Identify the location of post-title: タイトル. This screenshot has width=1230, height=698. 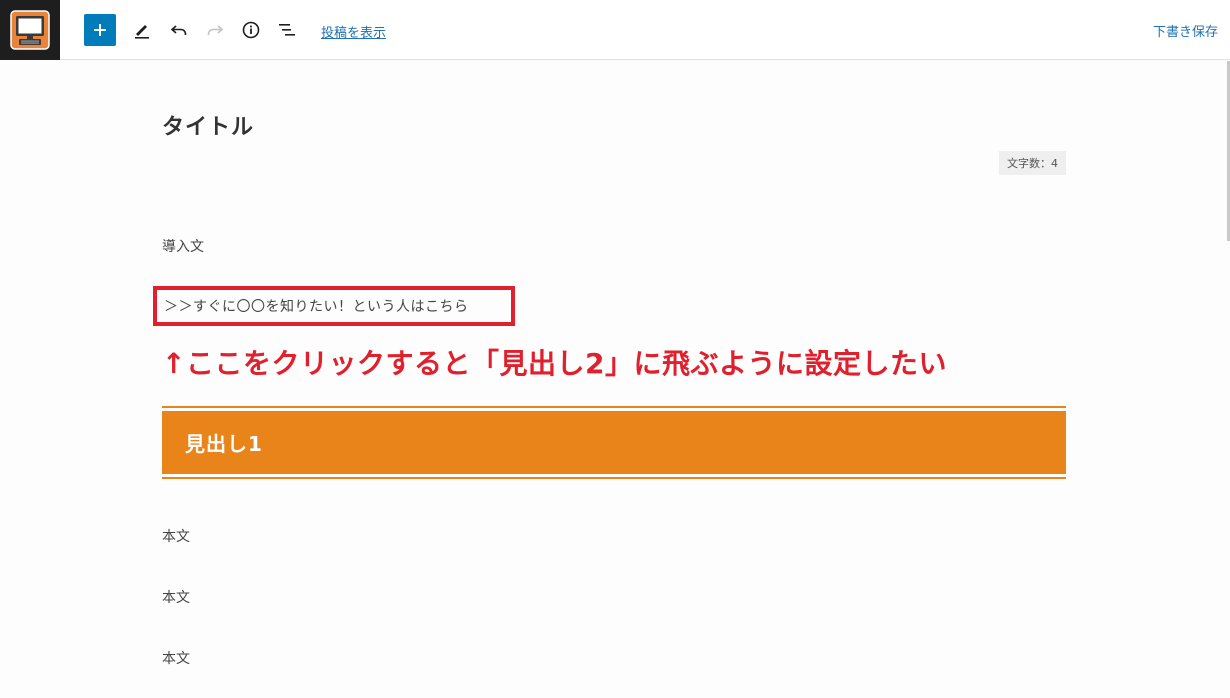
(208, 125).